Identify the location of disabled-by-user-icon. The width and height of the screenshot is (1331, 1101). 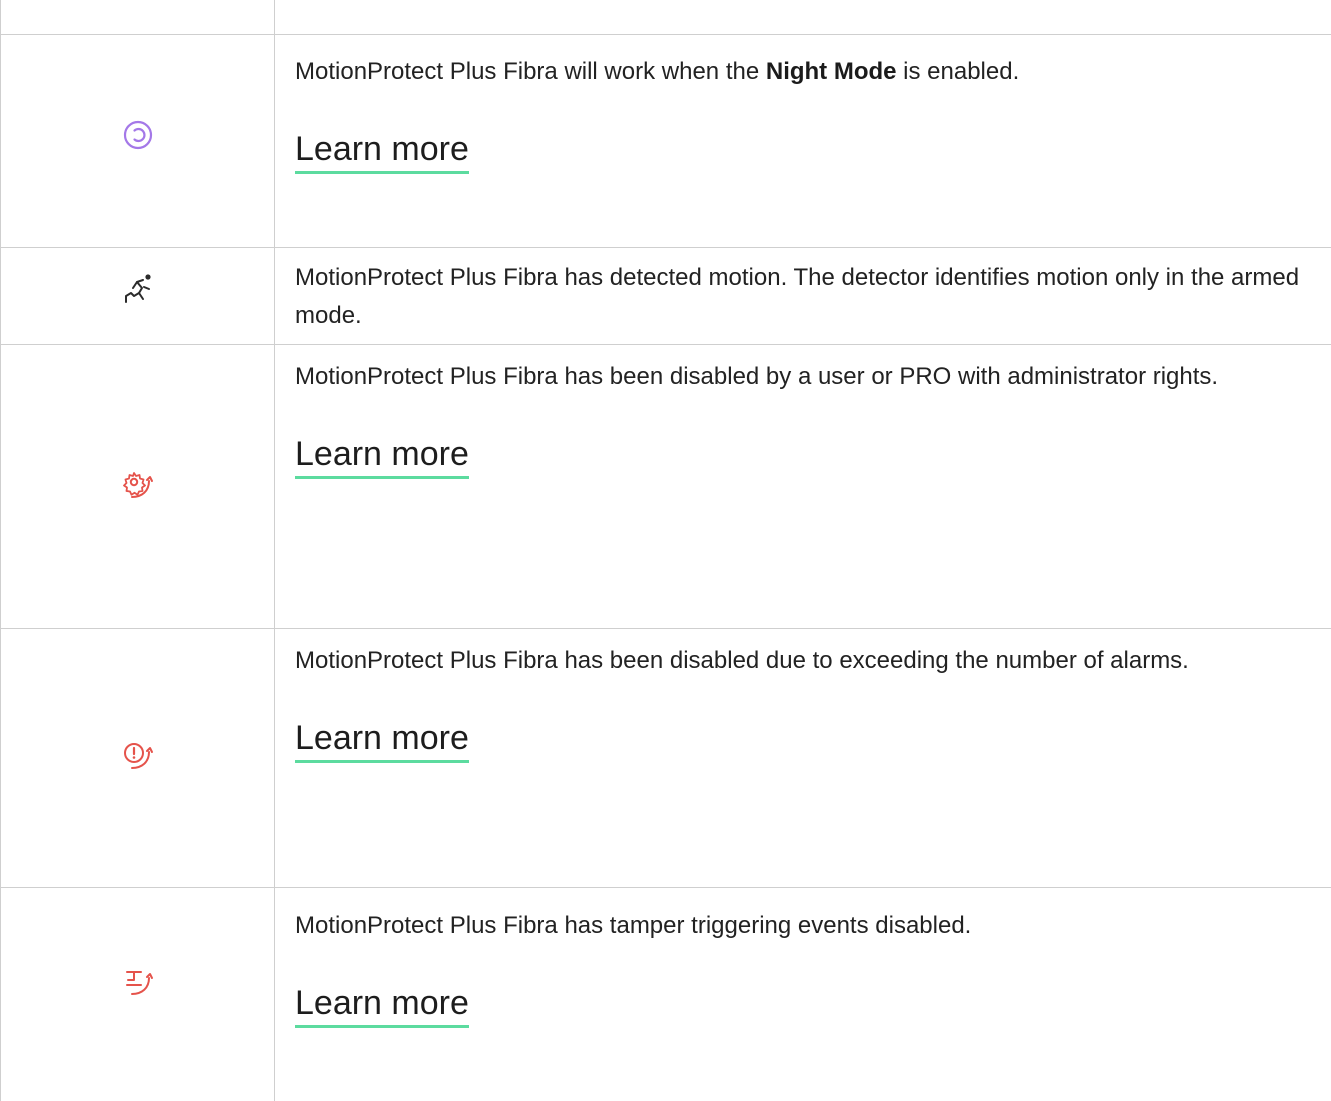
(138, 485).